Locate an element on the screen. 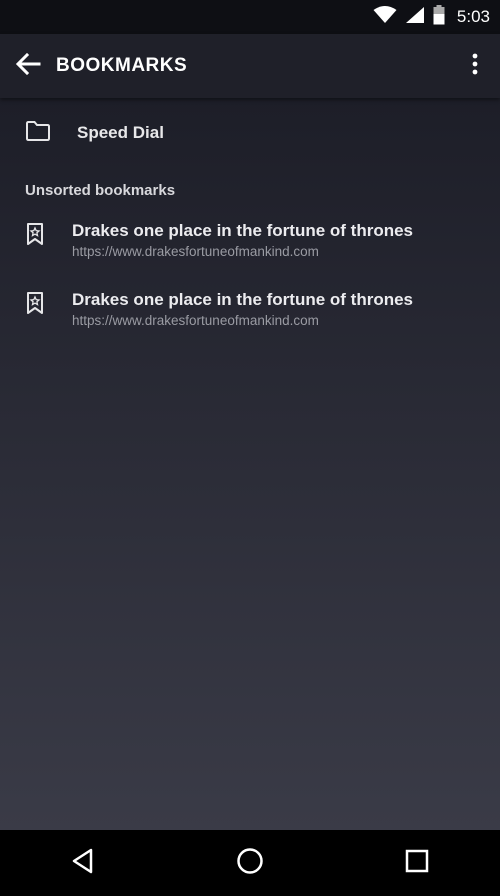 Image resolution: width=500 pixels, height=896 pixels. more-options-button is located at coordinates (475, 66).